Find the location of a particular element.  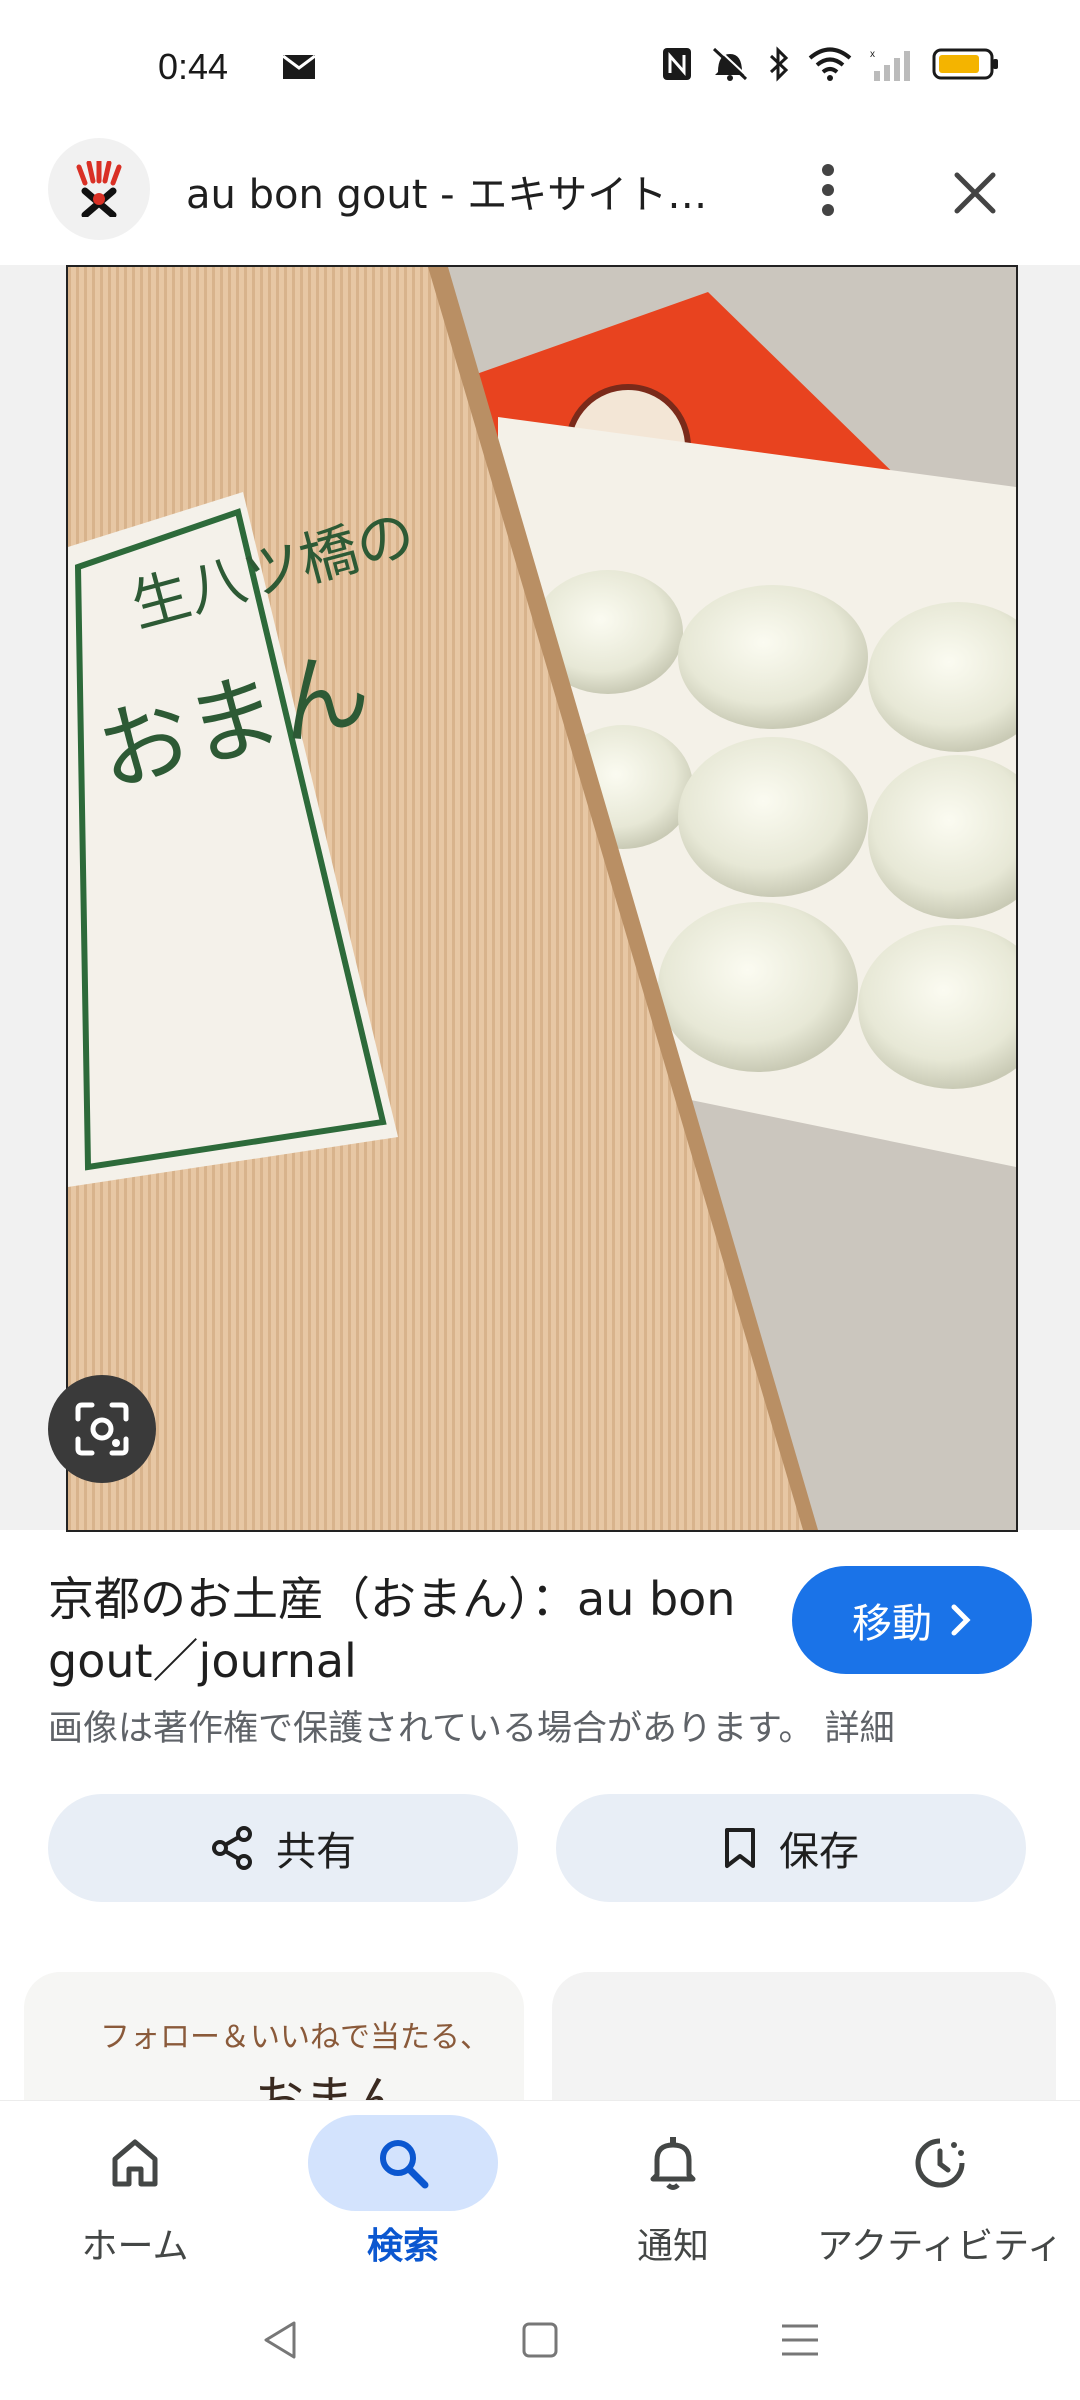

save-button-label: 保存 is located at coordinates (819, 1852).